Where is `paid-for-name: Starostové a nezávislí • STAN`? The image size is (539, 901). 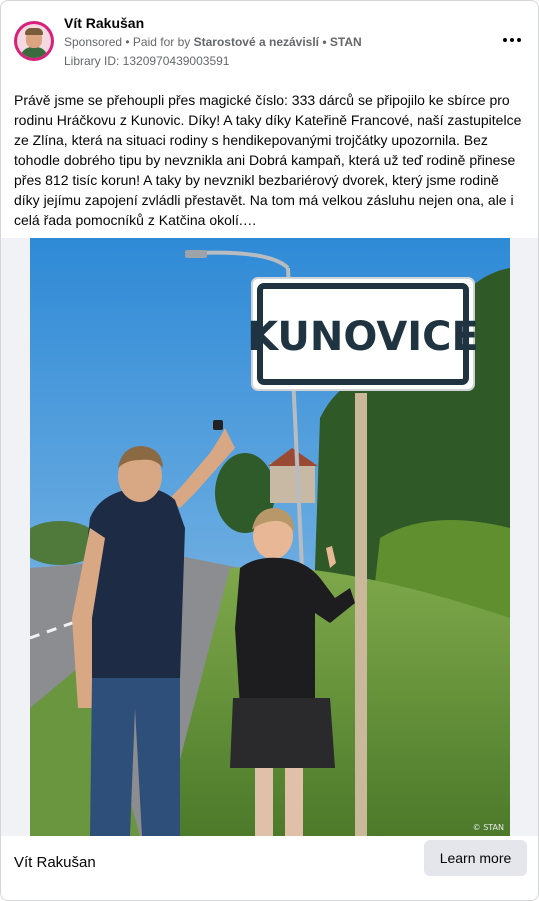
paid-for-name: Starostové a nezávislí • STAN is located at coordinates (277, 42).